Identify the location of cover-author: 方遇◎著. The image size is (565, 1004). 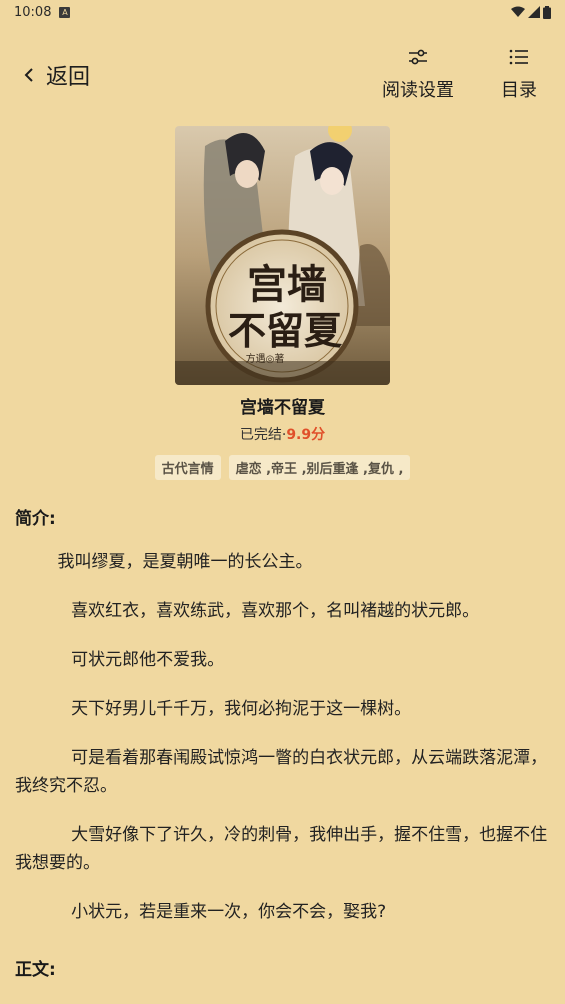
(265, 358).